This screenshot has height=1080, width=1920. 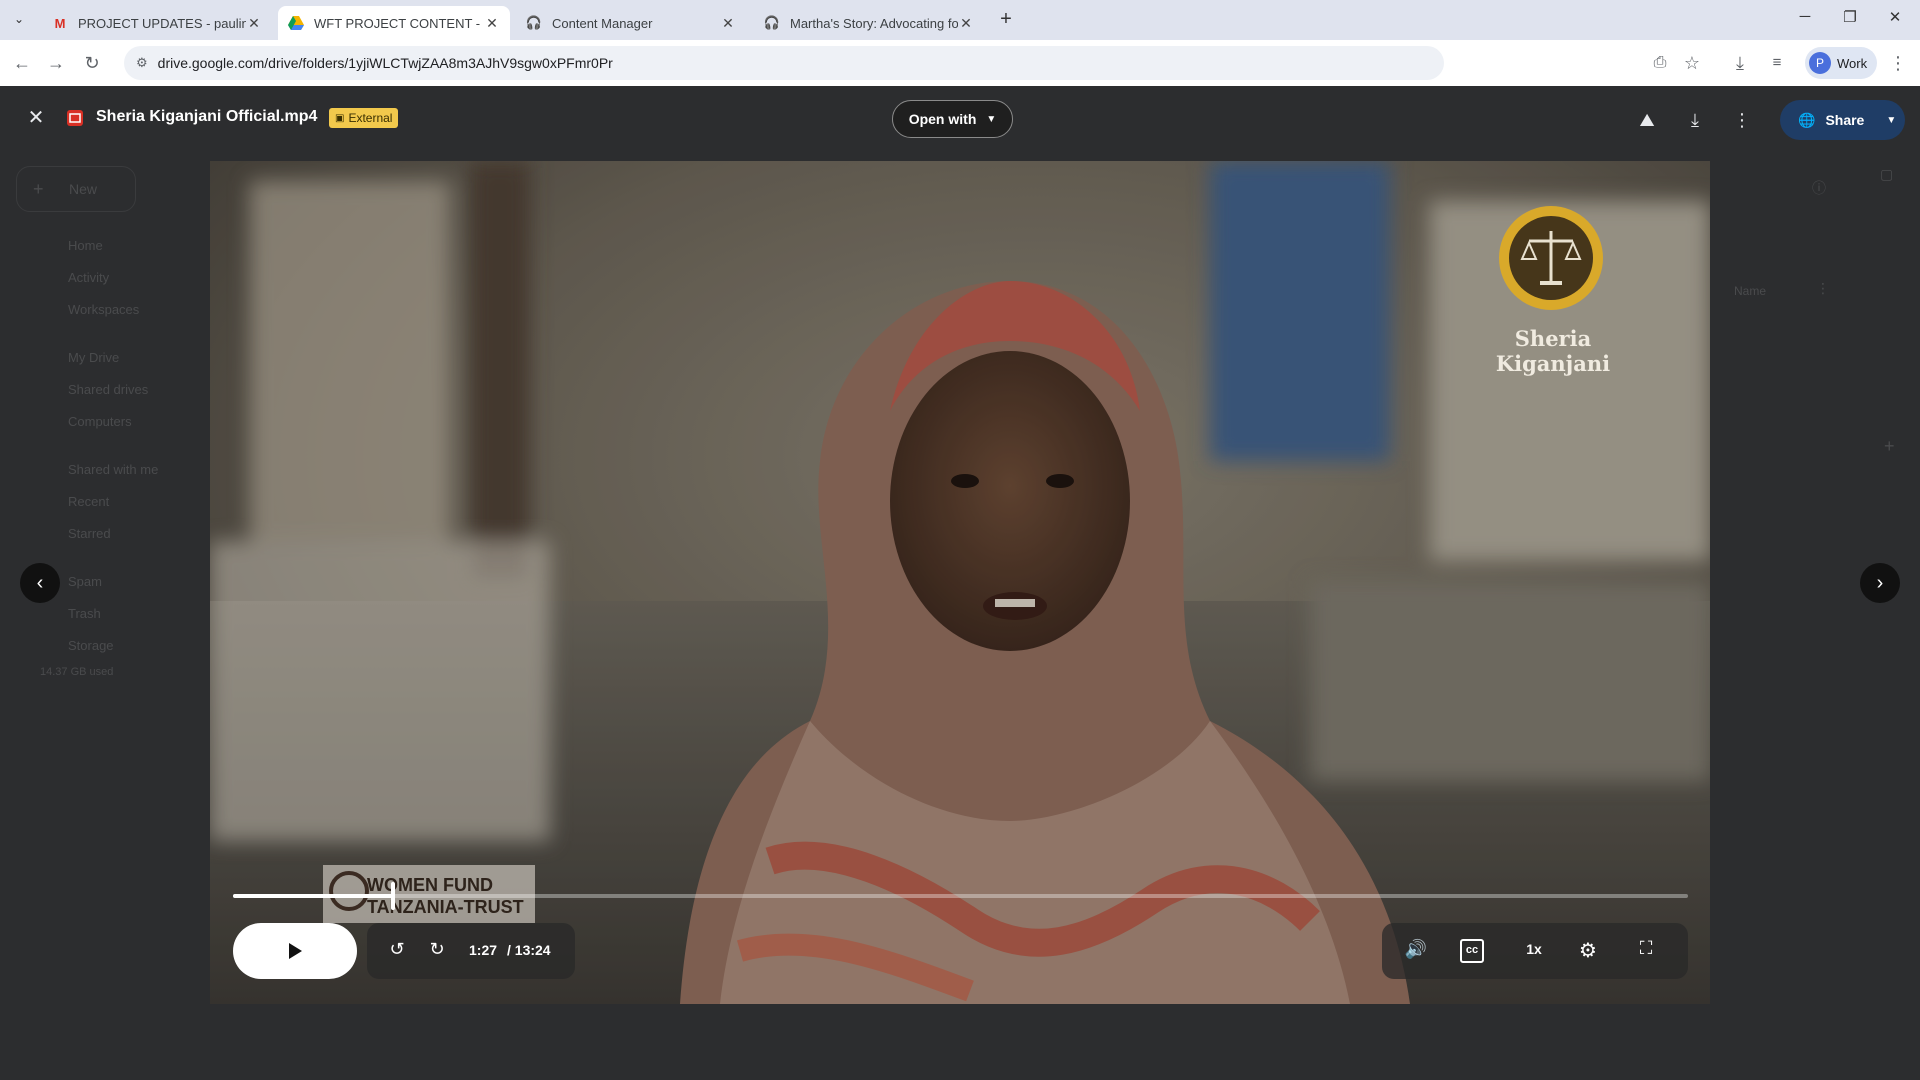 I want to click on nav-spam: Spam, so click(x=85, y=581).